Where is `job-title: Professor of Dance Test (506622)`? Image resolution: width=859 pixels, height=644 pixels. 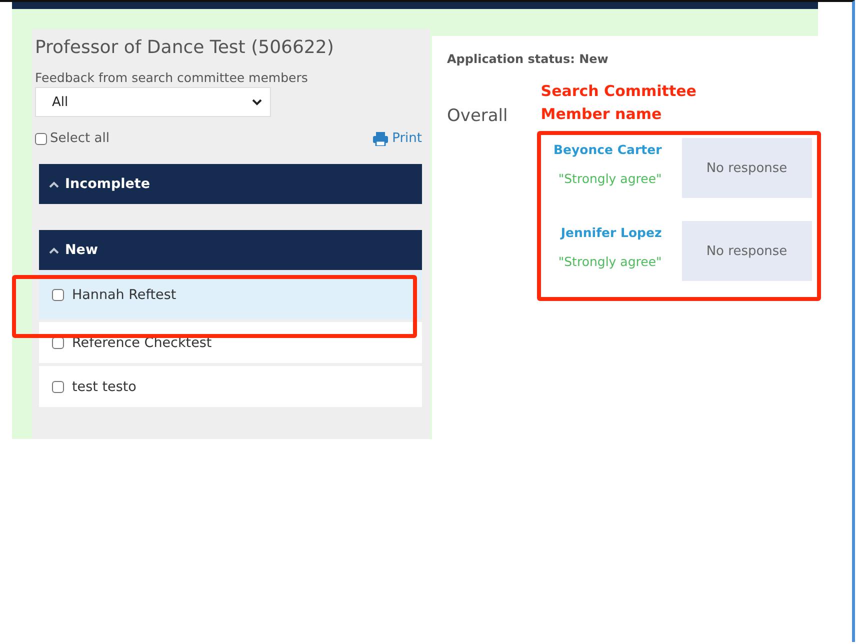
job-title: Professor of Dance Test (506622) is located at coordinates (185, 47).